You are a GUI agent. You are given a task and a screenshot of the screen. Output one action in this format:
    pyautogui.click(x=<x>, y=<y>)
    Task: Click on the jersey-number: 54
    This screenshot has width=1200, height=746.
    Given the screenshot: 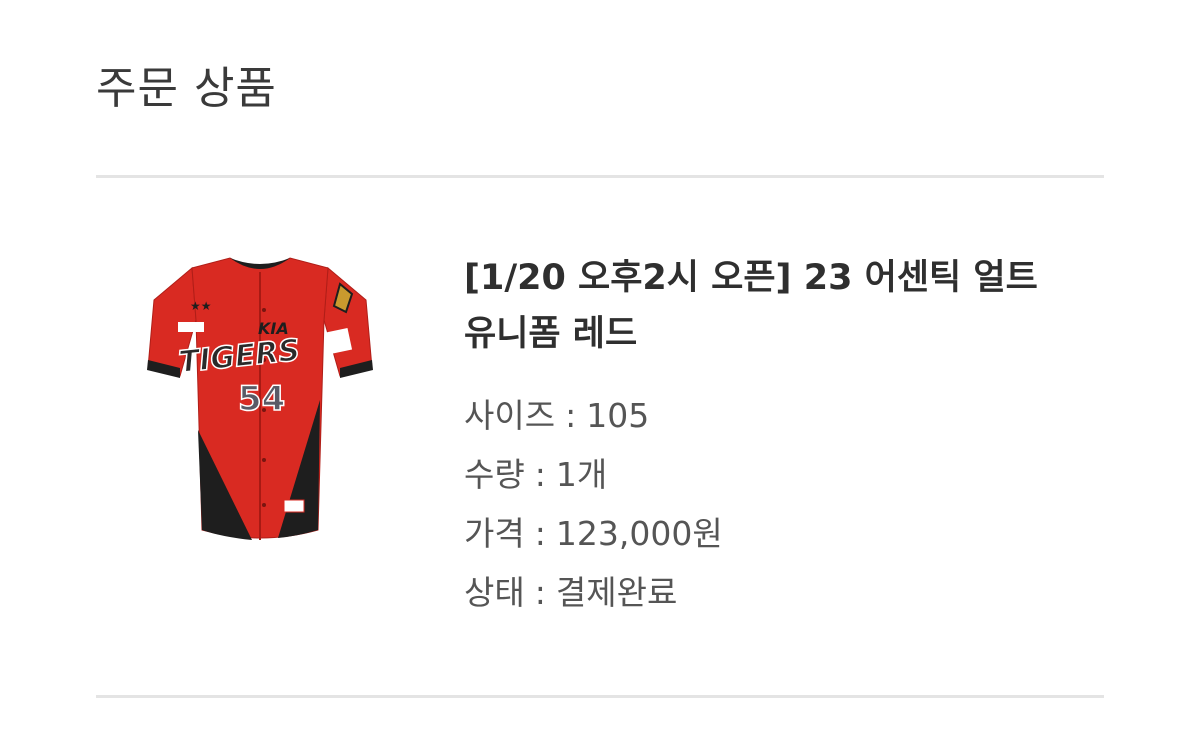 What is the action you would take?
    pyautogui.click(x=261, y=399)
    